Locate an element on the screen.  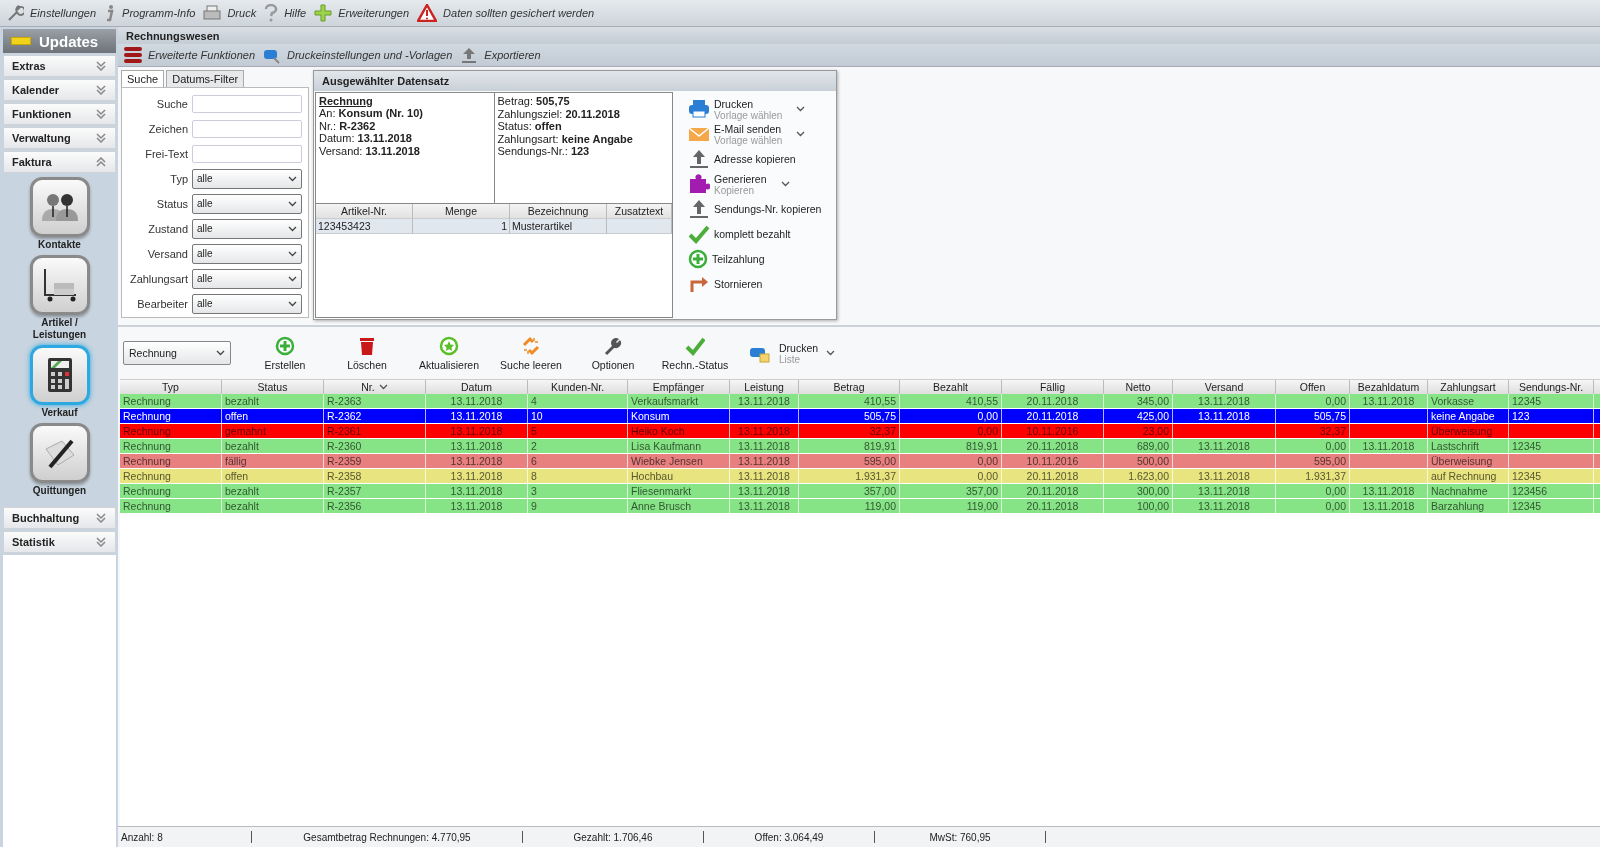
toolbar-link: Erweiterte Funktionen is located at coordinates (201, 55).